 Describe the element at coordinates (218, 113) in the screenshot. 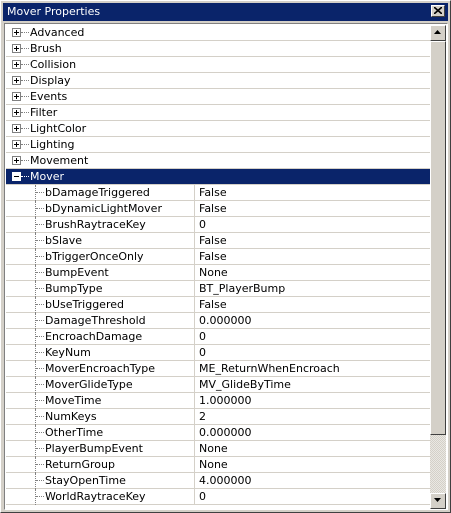

I see `category-filter: Filter` at that location.